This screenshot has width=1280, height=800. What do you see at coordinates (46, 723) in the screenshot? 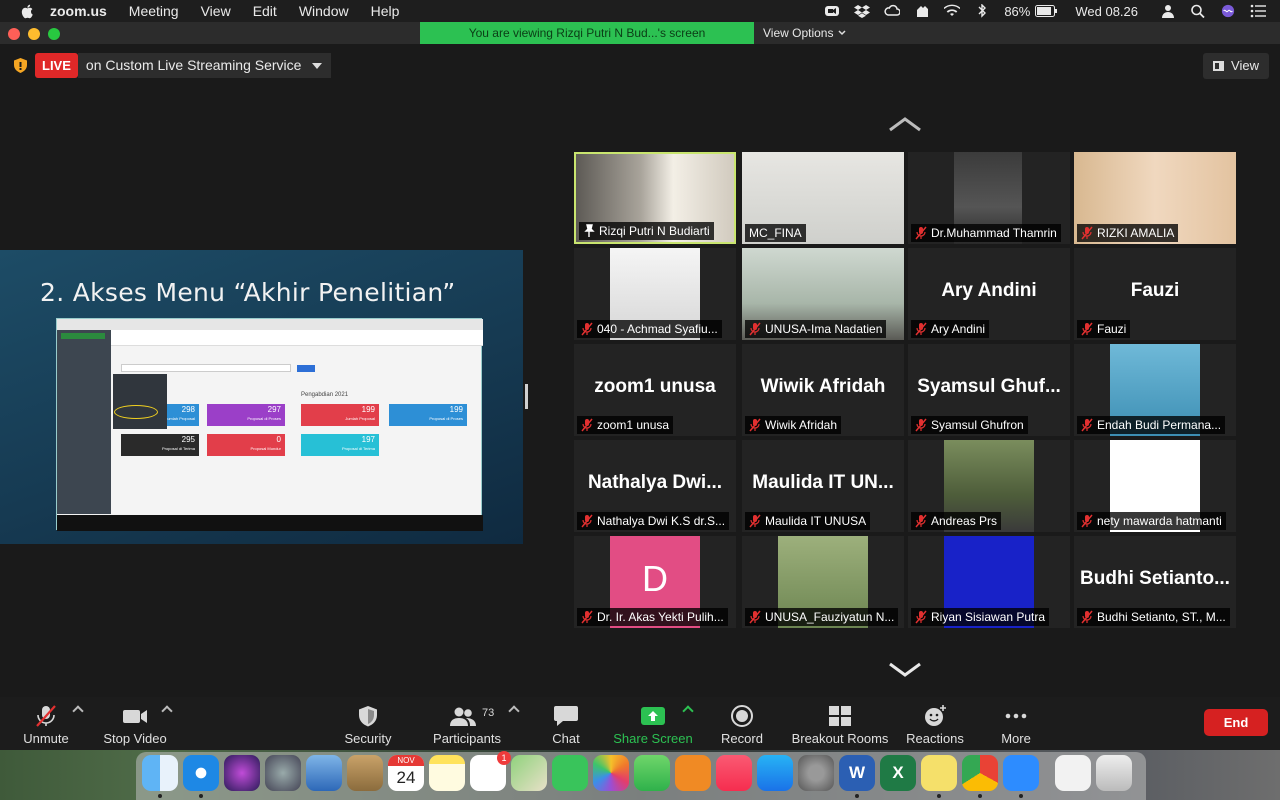
I see `unmute-button: Unmute` at bounding box center [46, 723].